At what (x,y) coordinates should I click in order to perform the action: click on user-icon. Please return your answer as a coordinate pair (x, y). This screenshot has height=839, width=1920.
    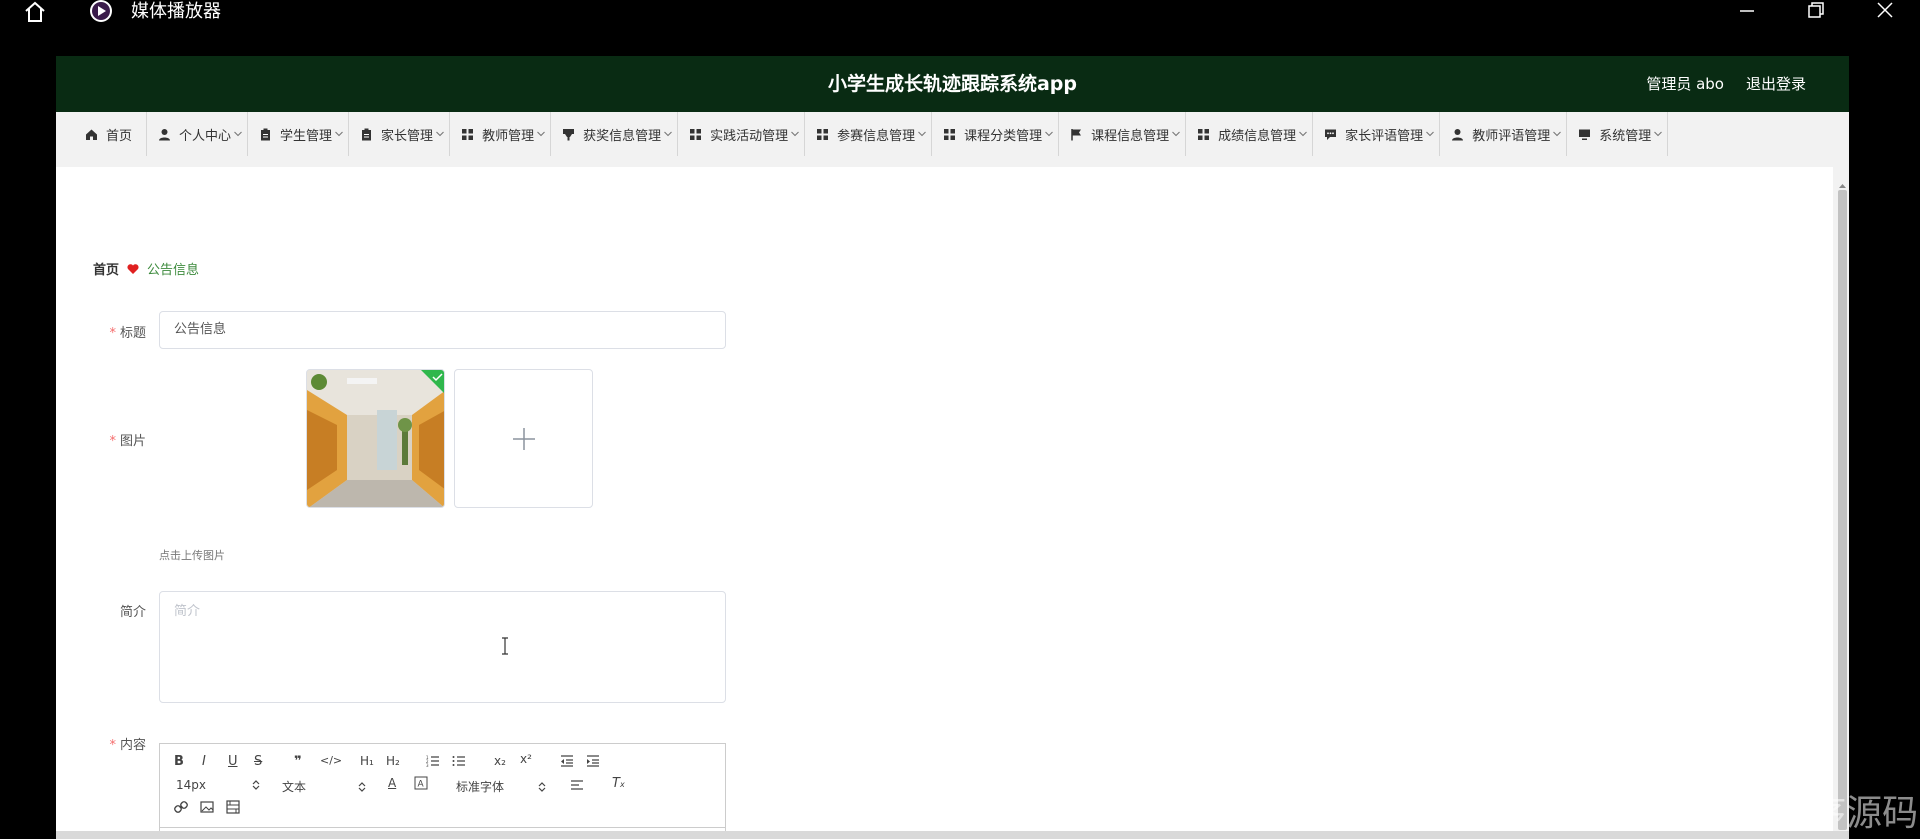
    Looking at the image, I should click on (164, 134).